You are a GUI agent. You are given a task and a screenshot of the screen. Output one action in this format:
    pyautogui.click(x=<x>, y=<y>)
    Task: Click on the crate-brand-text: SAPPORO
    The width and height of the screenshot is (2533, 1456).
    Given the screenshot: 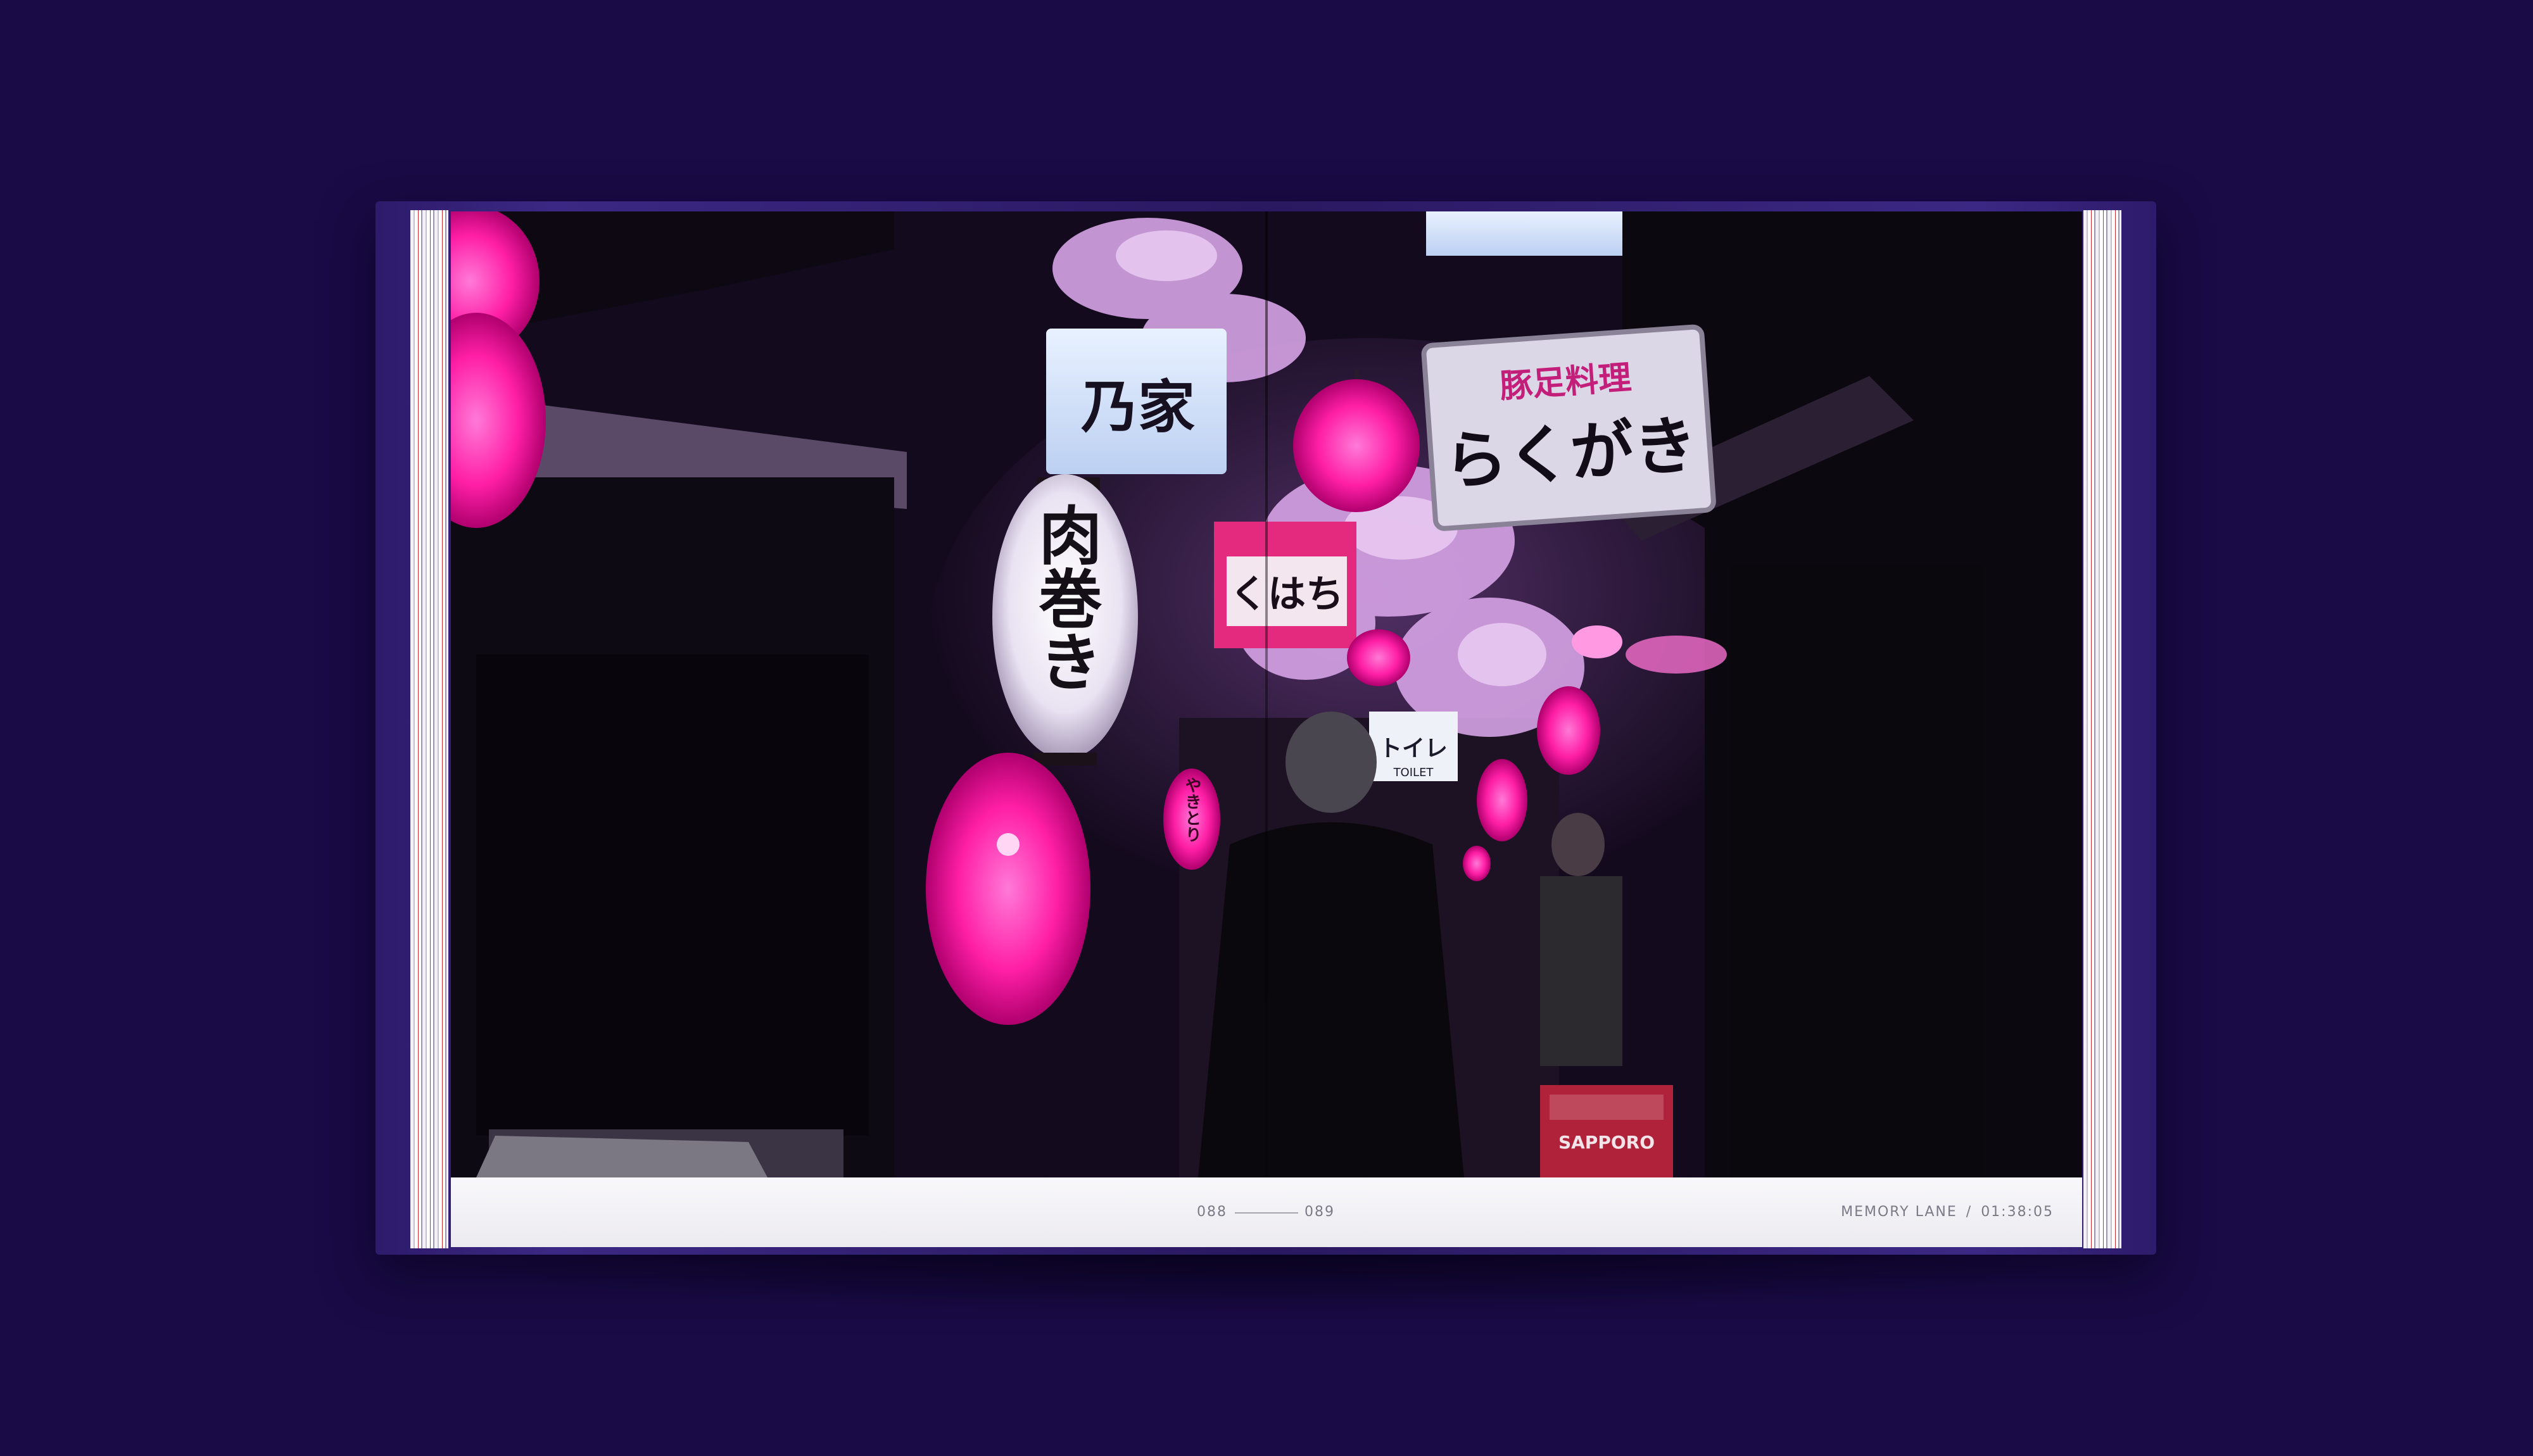 What is the action you would take?
    pyautogui.click(x=1606, y=1142)
    